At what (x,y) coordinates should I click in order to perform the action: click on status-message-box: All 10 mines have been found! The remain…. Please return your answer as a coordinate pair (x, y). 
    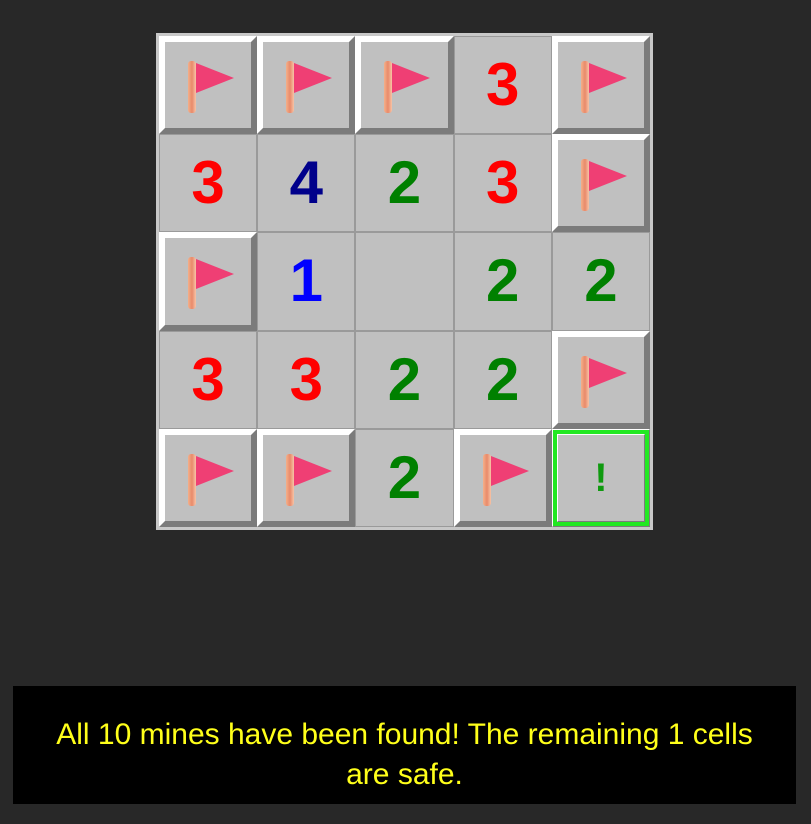
    Looking at the image, I should click on (404, 745).